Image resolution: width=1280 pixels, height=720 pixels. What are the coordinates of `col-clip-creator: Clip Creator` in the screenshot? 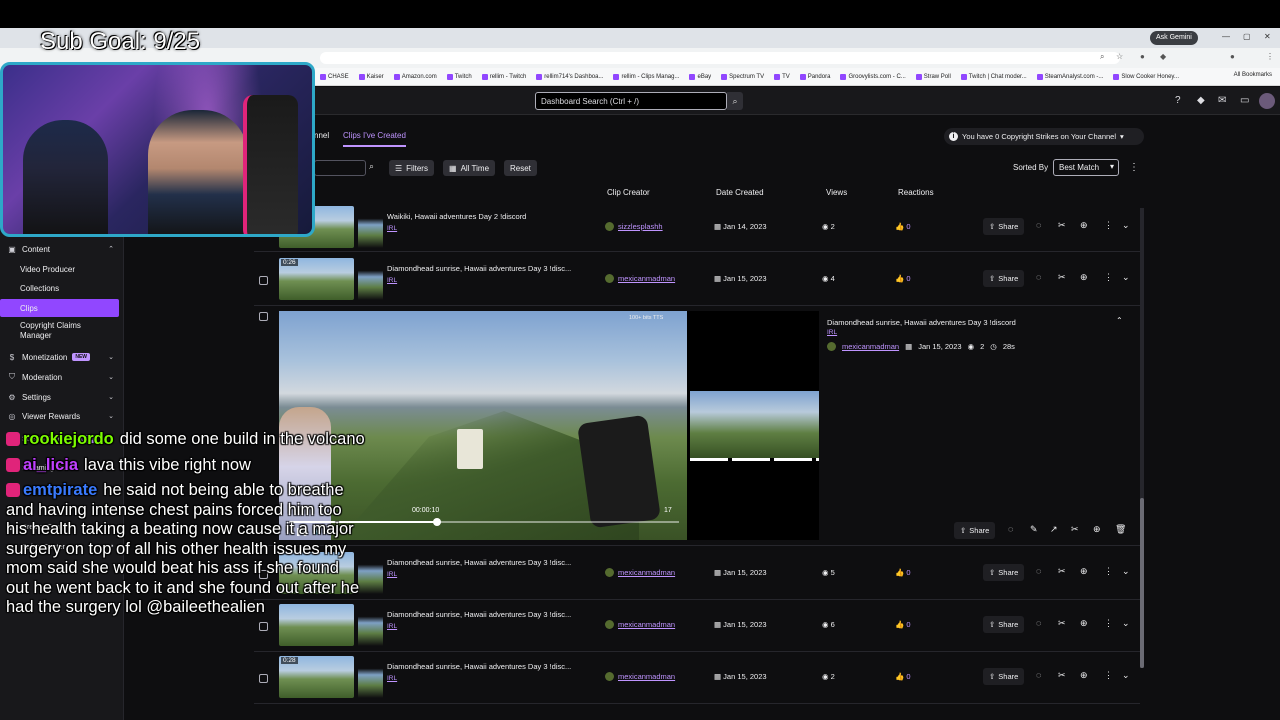 It's located at (628, 192).